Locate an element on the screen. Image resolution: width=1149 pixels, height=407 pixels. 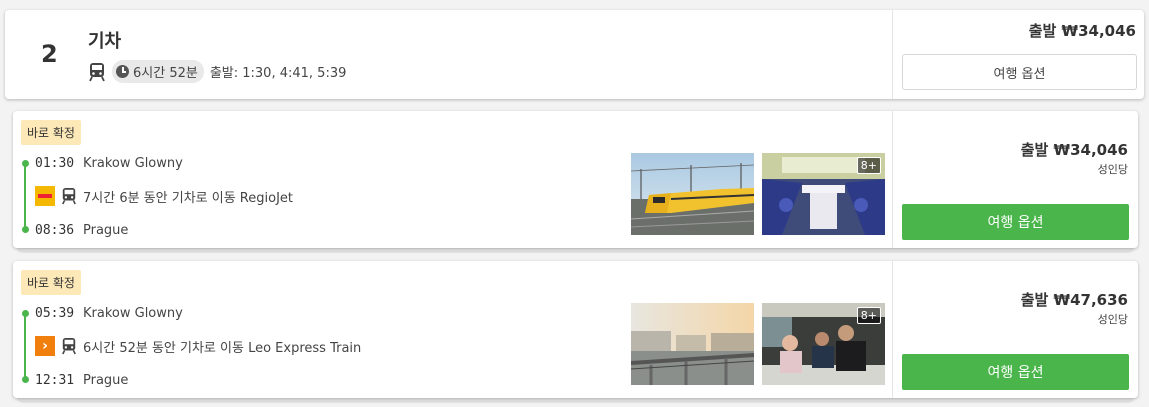
price-block: 출발 ₩34,046 성인당 is located at coordinates (1074, 158).